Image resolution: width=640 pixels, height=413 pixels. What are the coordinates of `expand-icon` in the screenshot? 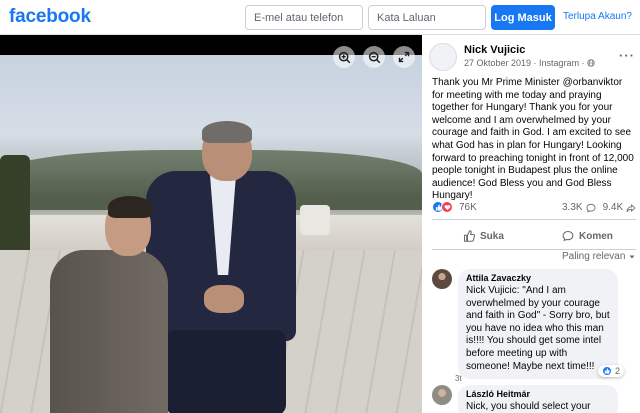 It's located at (404, 57).